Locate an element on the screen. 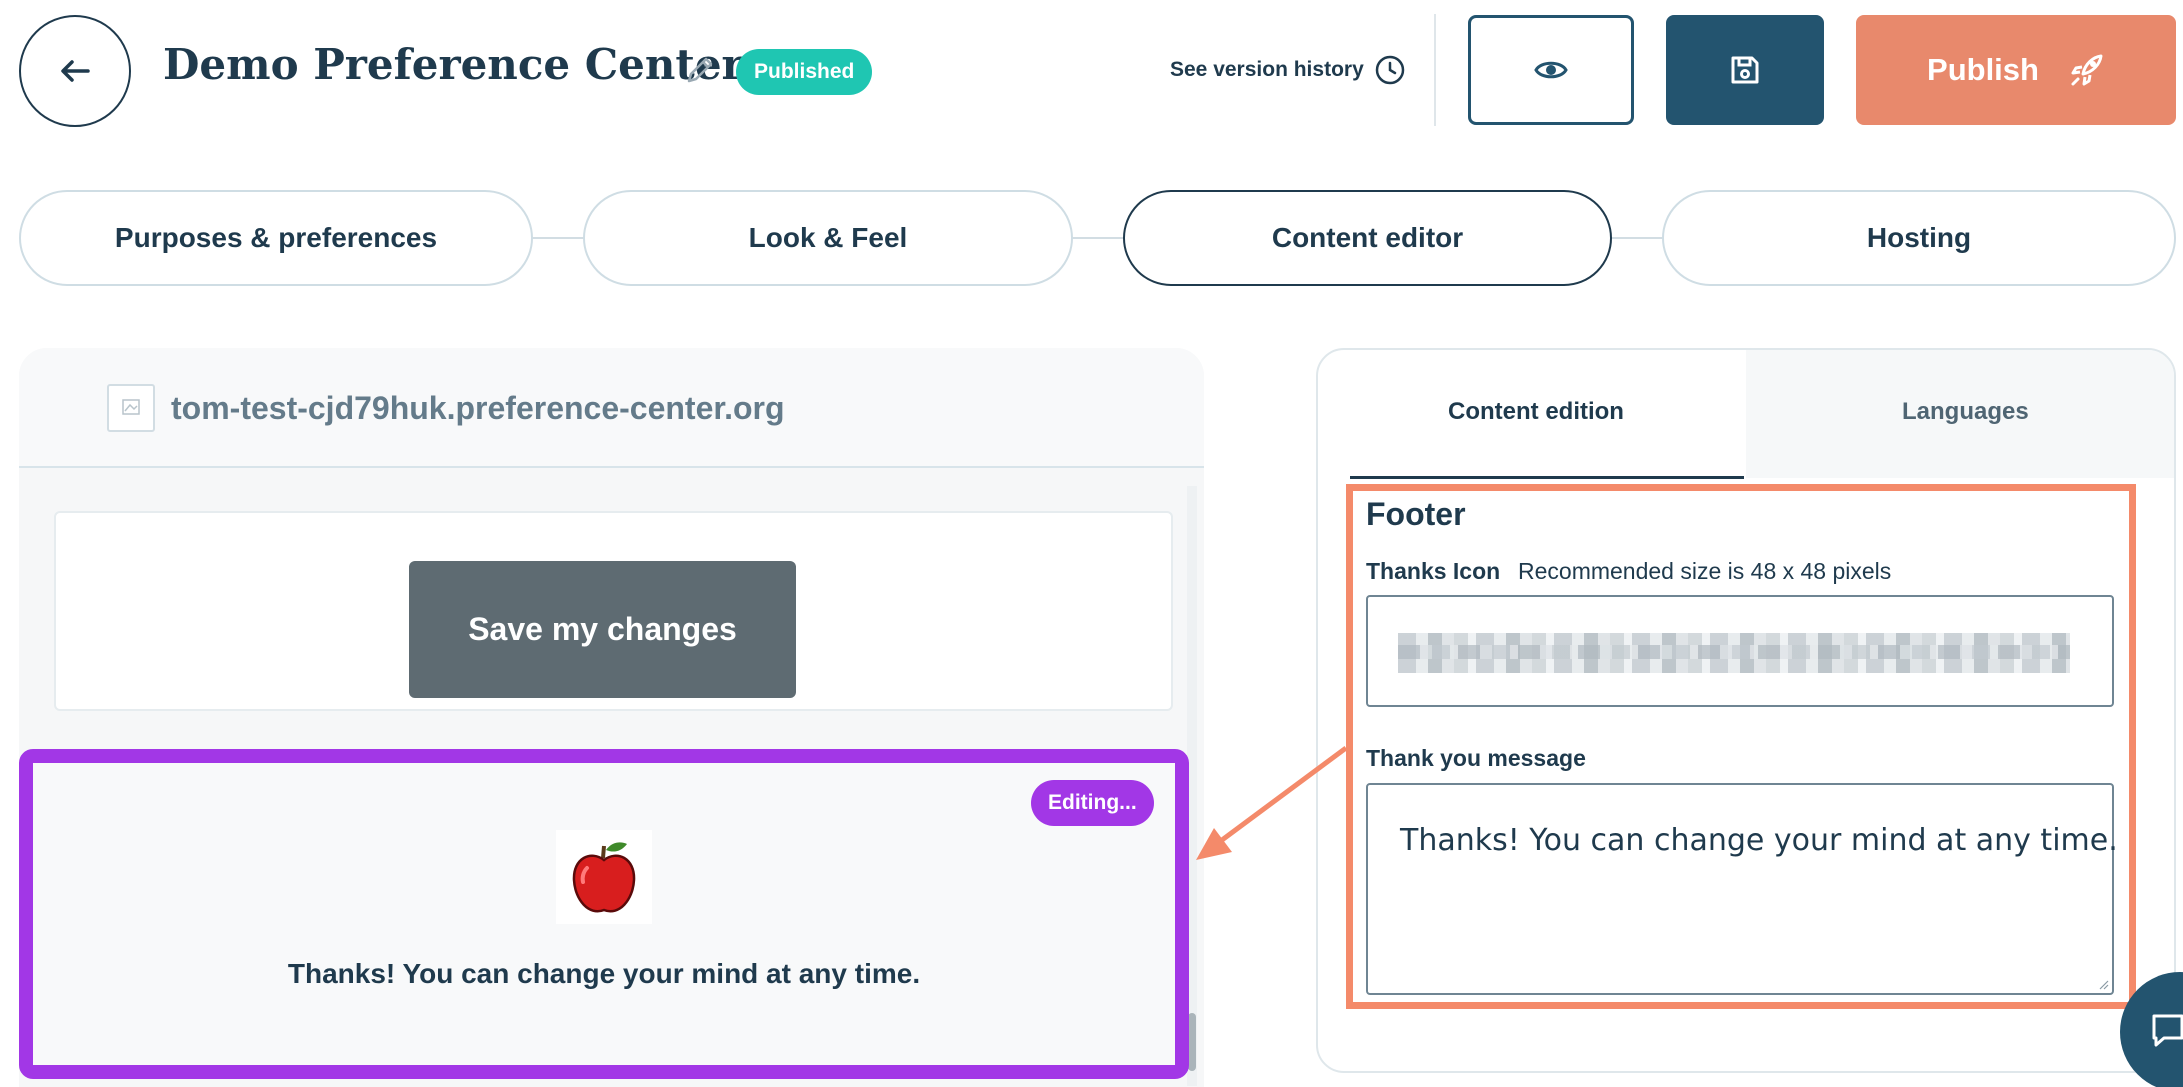  preview-url: tom-test-cjd79huk.preference-center.org is located at coordinates (478, 408).